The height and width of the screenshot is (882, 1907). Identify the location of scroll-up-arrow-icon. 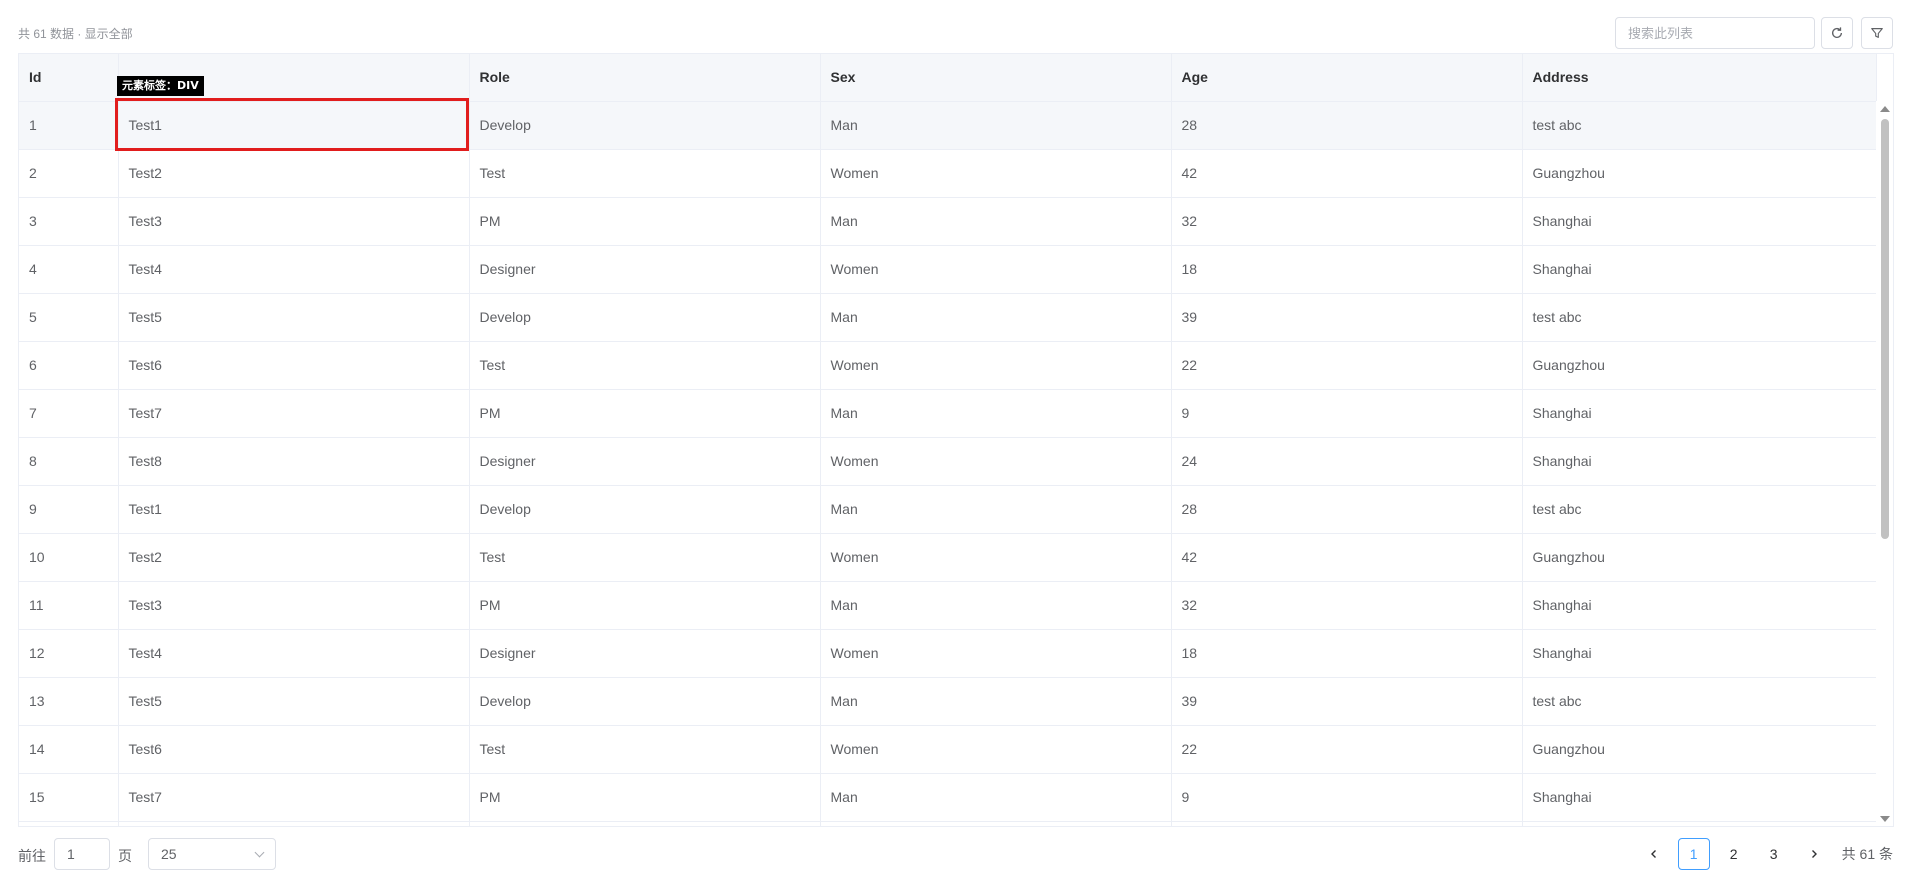
(1885, 109).